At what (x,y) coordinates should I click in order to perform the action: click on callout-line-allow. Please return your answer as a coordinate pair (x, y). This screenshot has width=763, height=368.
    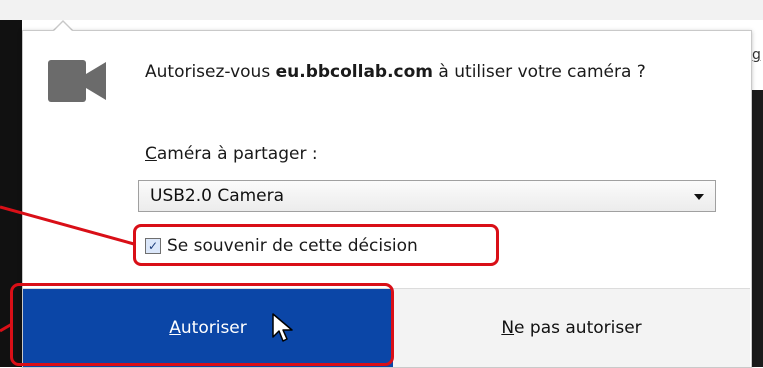
    Looking at the image, I should click on (6, 327).